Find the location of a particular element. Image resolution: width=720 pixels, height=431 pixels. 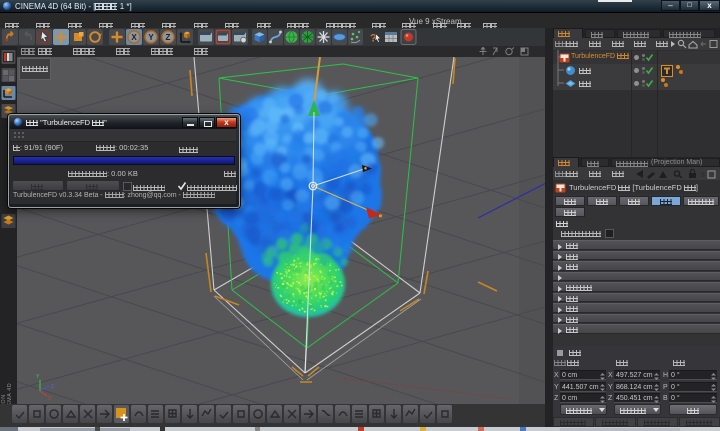

svg-text: 8 is located at coordinates (703, 175).